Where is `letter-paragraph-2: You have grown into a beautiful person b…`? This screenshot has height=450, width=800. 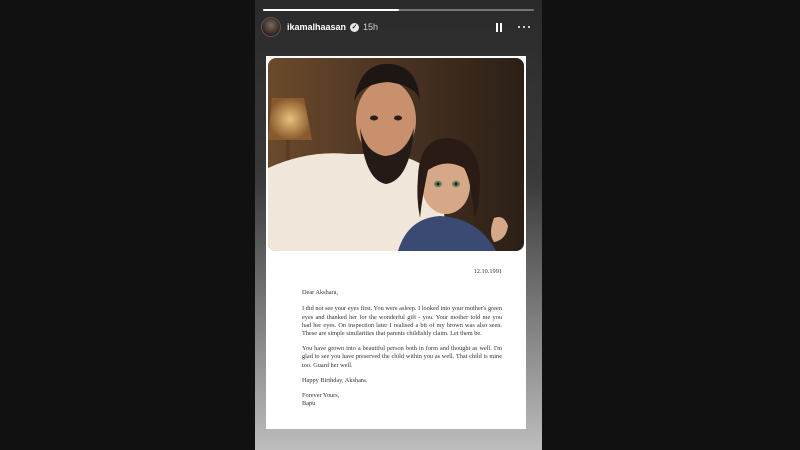 letter-paragraph-2: You have grown into a beautiful person b… is located at coordinates (402, 357).